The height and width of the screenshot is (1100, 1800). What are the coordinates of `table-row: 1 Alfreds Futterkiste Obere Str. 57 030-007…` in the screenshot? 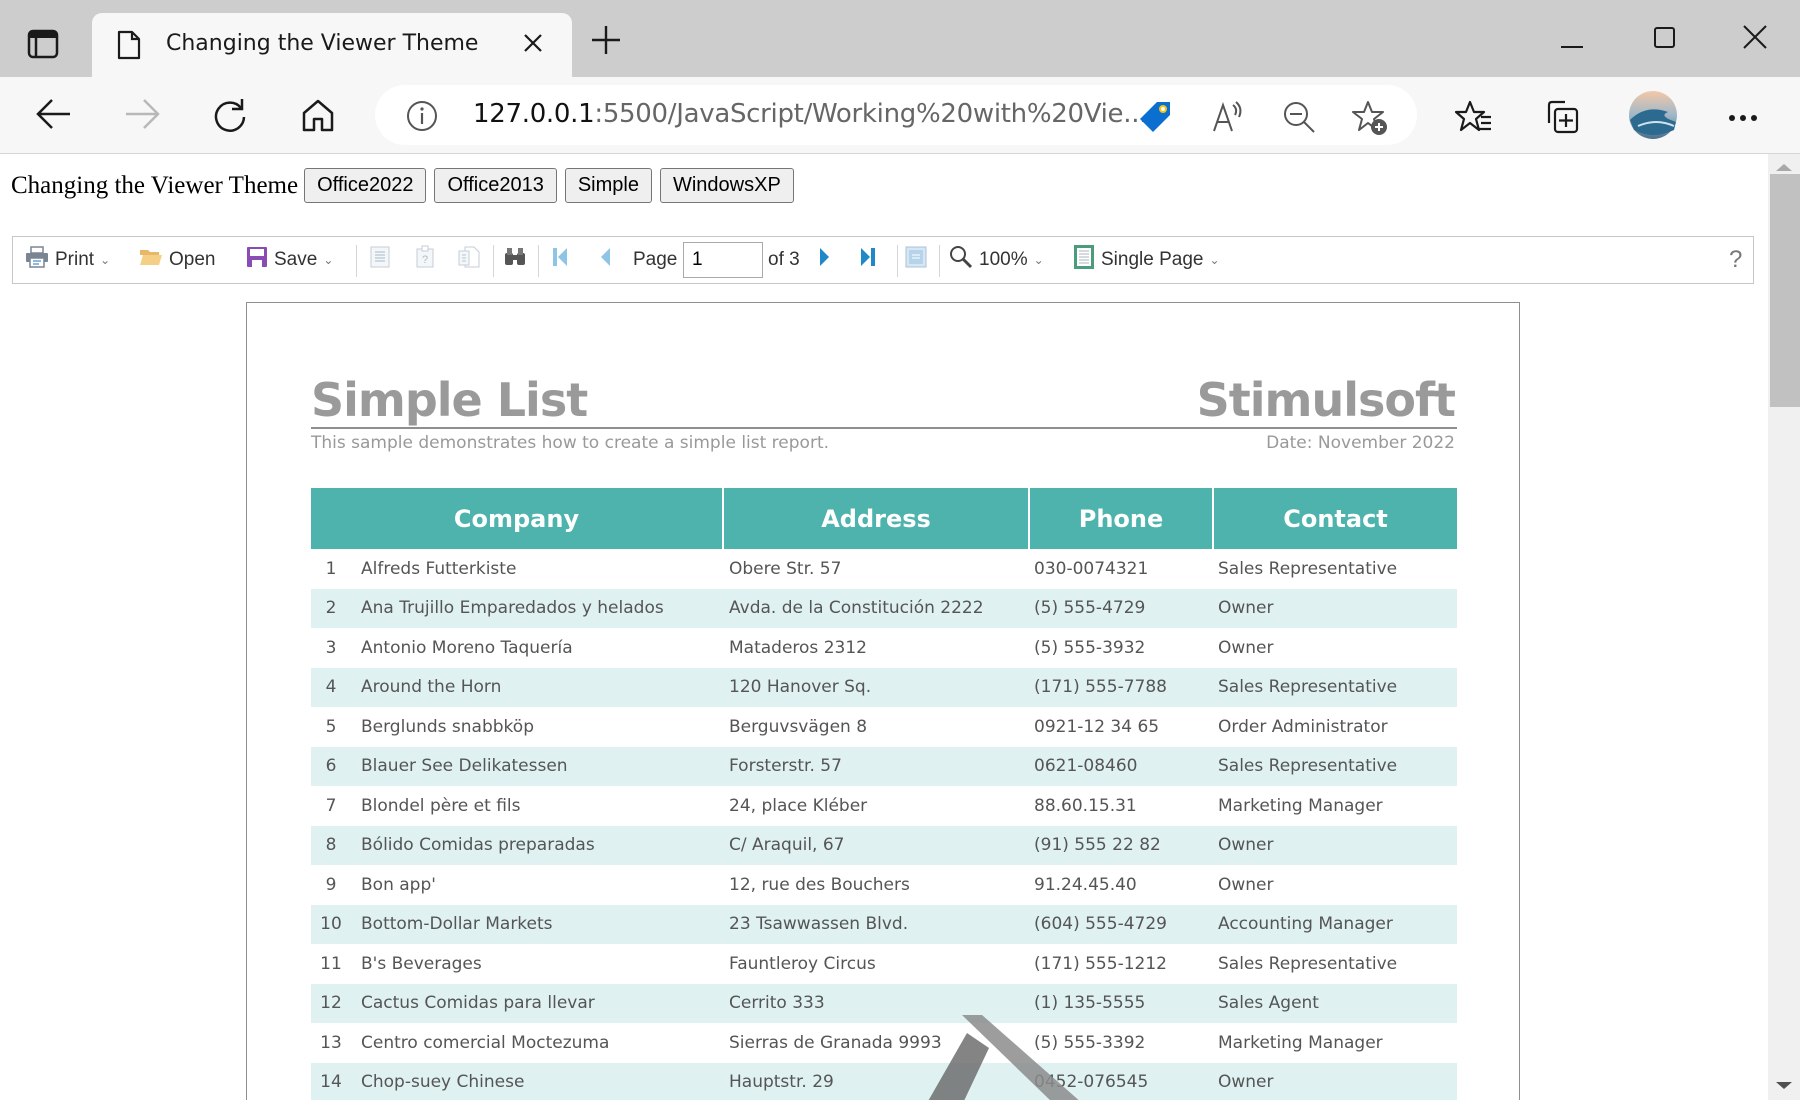 It's located at (884, 569).